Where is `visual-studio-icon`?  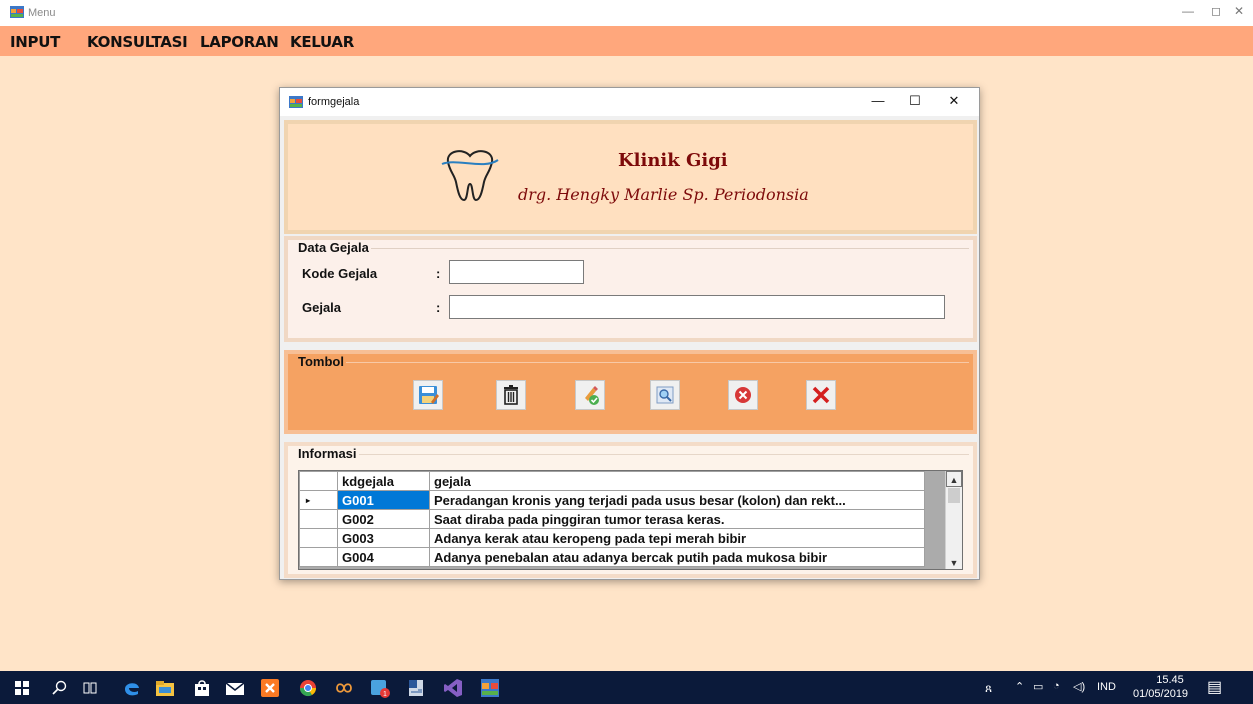
visual-studio-icon is located at coordinates (453, 688).